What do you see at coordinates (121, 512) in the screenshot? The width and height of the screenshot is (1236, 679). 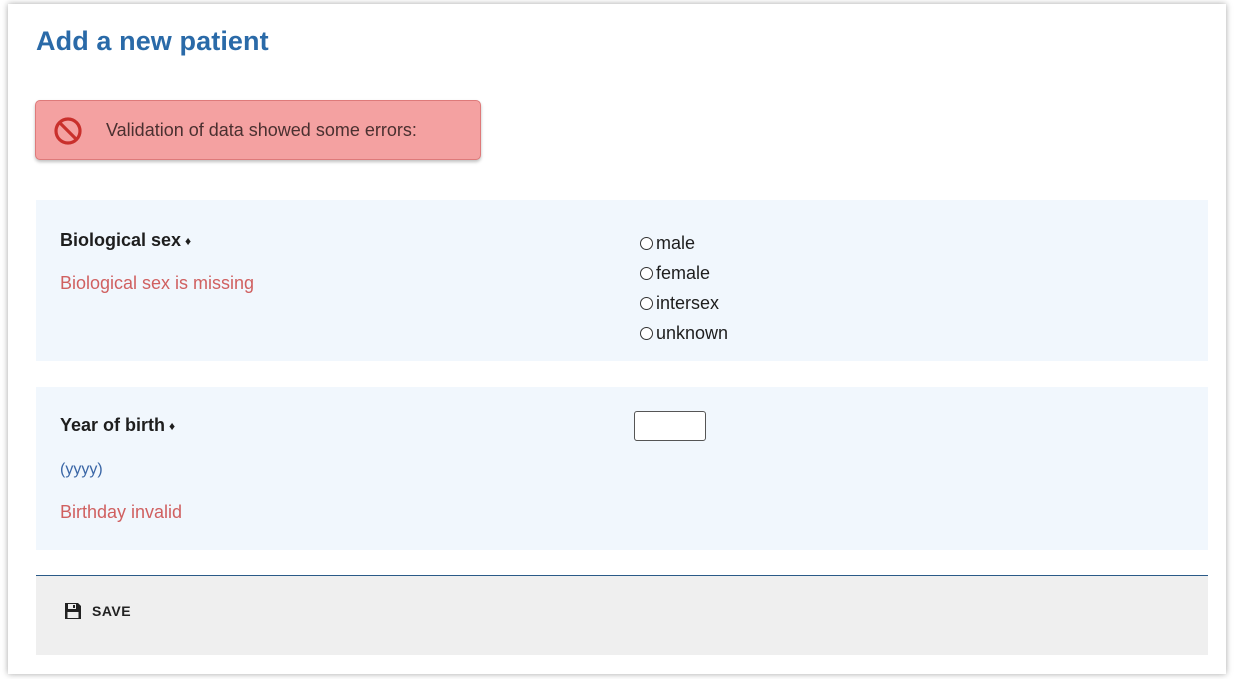 I see `year-of-birth-error: Birthday invalid` at bounding box center [121, 512].